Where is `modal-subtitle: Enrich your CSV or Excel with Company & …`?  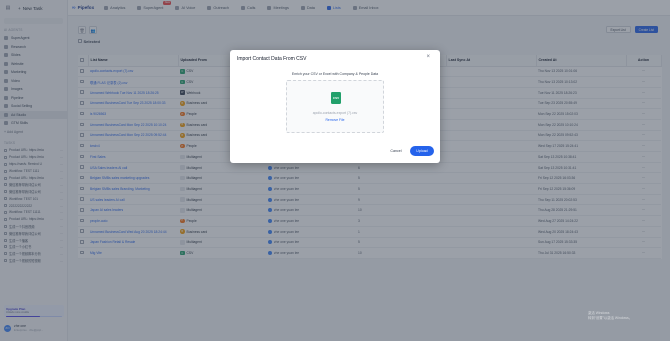 modal-subtitle: Enrich your CSV or Excel with Company & … is located at coordinates (335, 74).